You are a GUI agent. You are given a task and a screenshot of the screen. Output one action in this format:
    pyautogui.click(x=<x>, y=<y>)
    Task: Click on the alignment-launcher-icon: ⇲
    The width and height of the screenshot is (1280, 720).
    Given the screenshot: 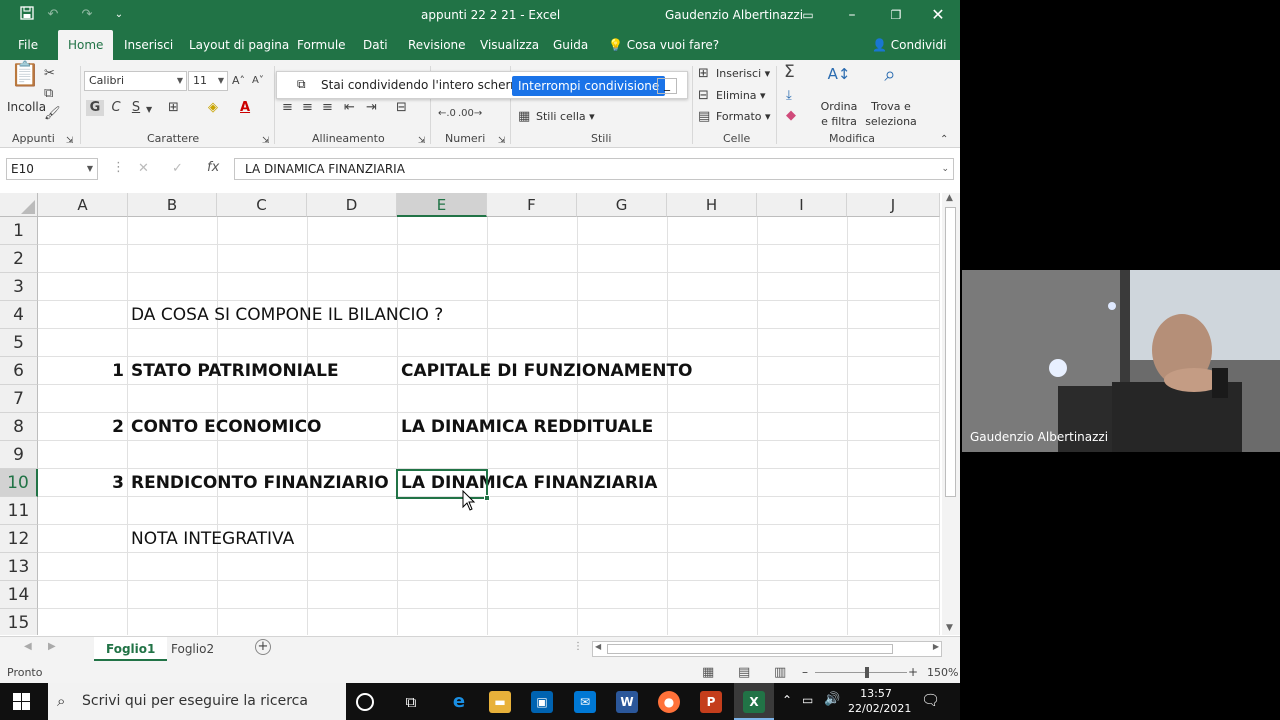 What is the action you would take?
    pyautogui.click(x=422, y=141)
    